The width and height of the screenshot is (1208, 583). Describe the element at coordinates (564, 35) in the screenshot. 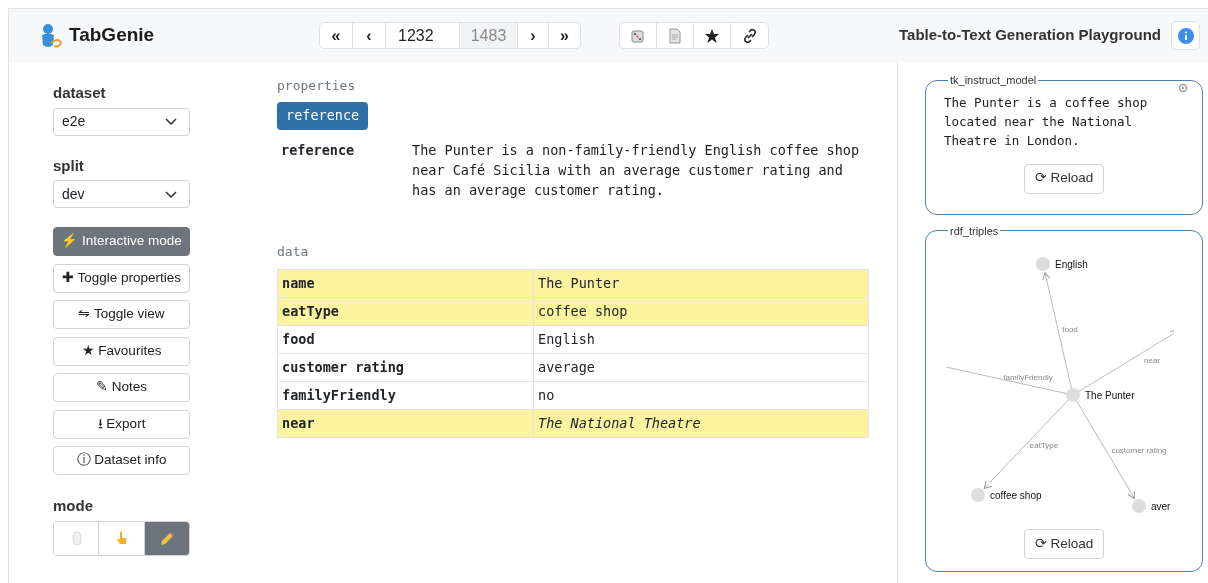

I see `last-page-button: »` at that location.